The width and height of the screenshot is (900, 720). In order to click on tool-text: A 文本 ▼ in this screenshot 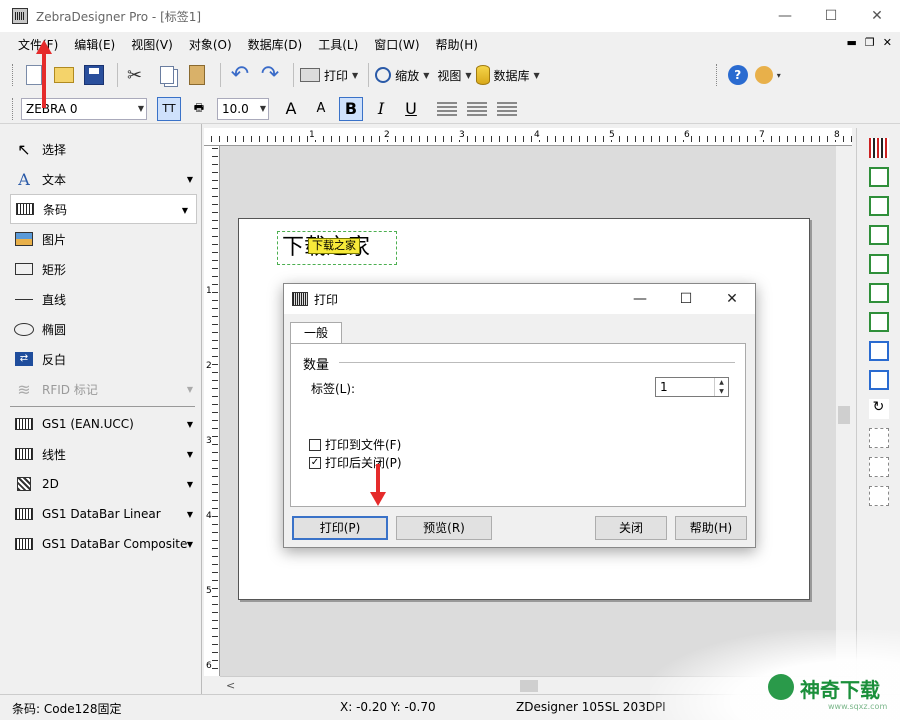, I will do `click(100, 179)`.